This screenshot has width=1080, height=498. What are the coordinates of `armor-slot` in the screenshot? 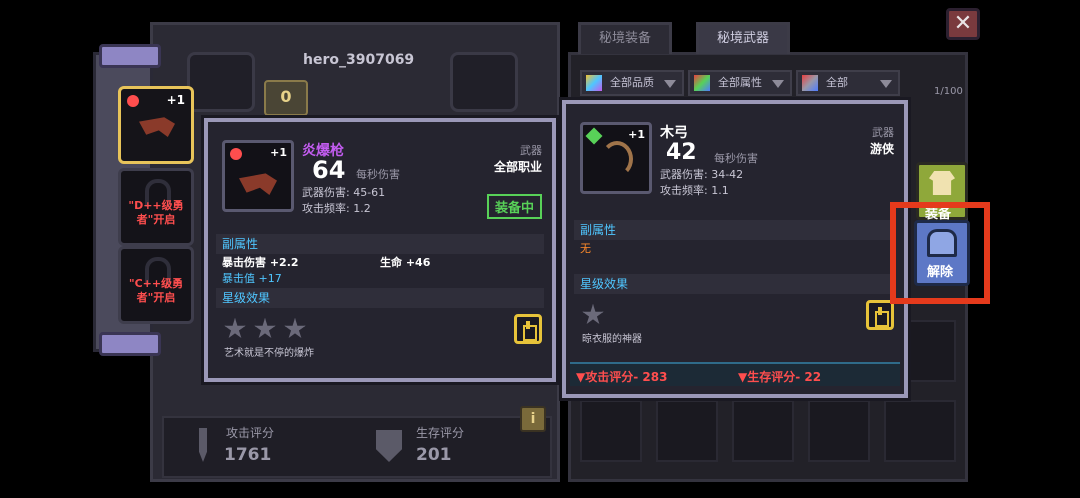 It's located at (484, 82).